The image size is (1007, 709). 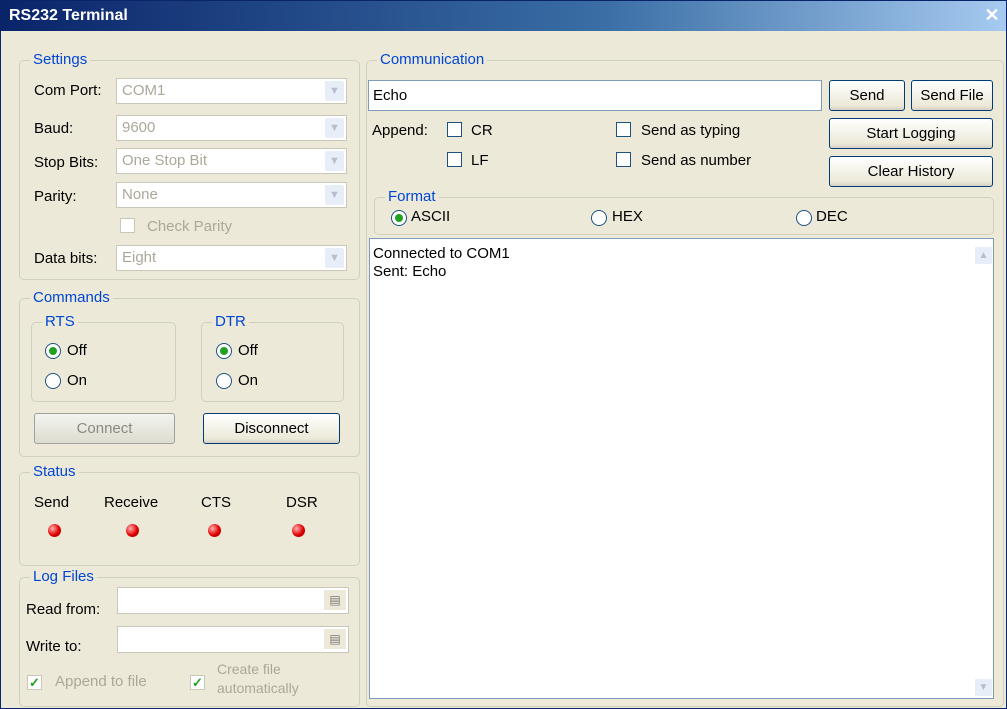 I want to click on commands-legend: Commands, so click(x=71, y=298).